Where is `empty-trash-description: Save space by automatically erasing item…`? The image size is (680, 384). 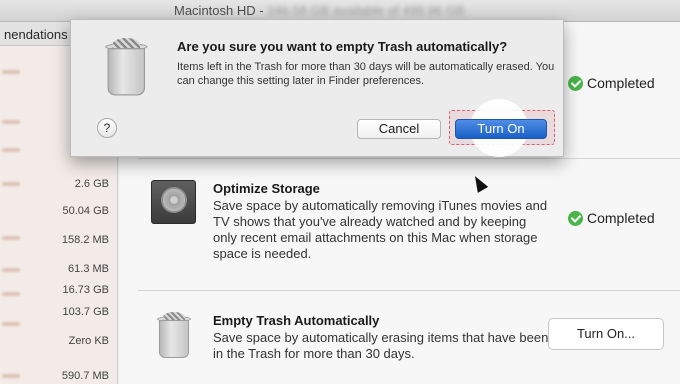 empty-trash-description: Save space by automatically erasing item… is located at coordinates (381, 345).